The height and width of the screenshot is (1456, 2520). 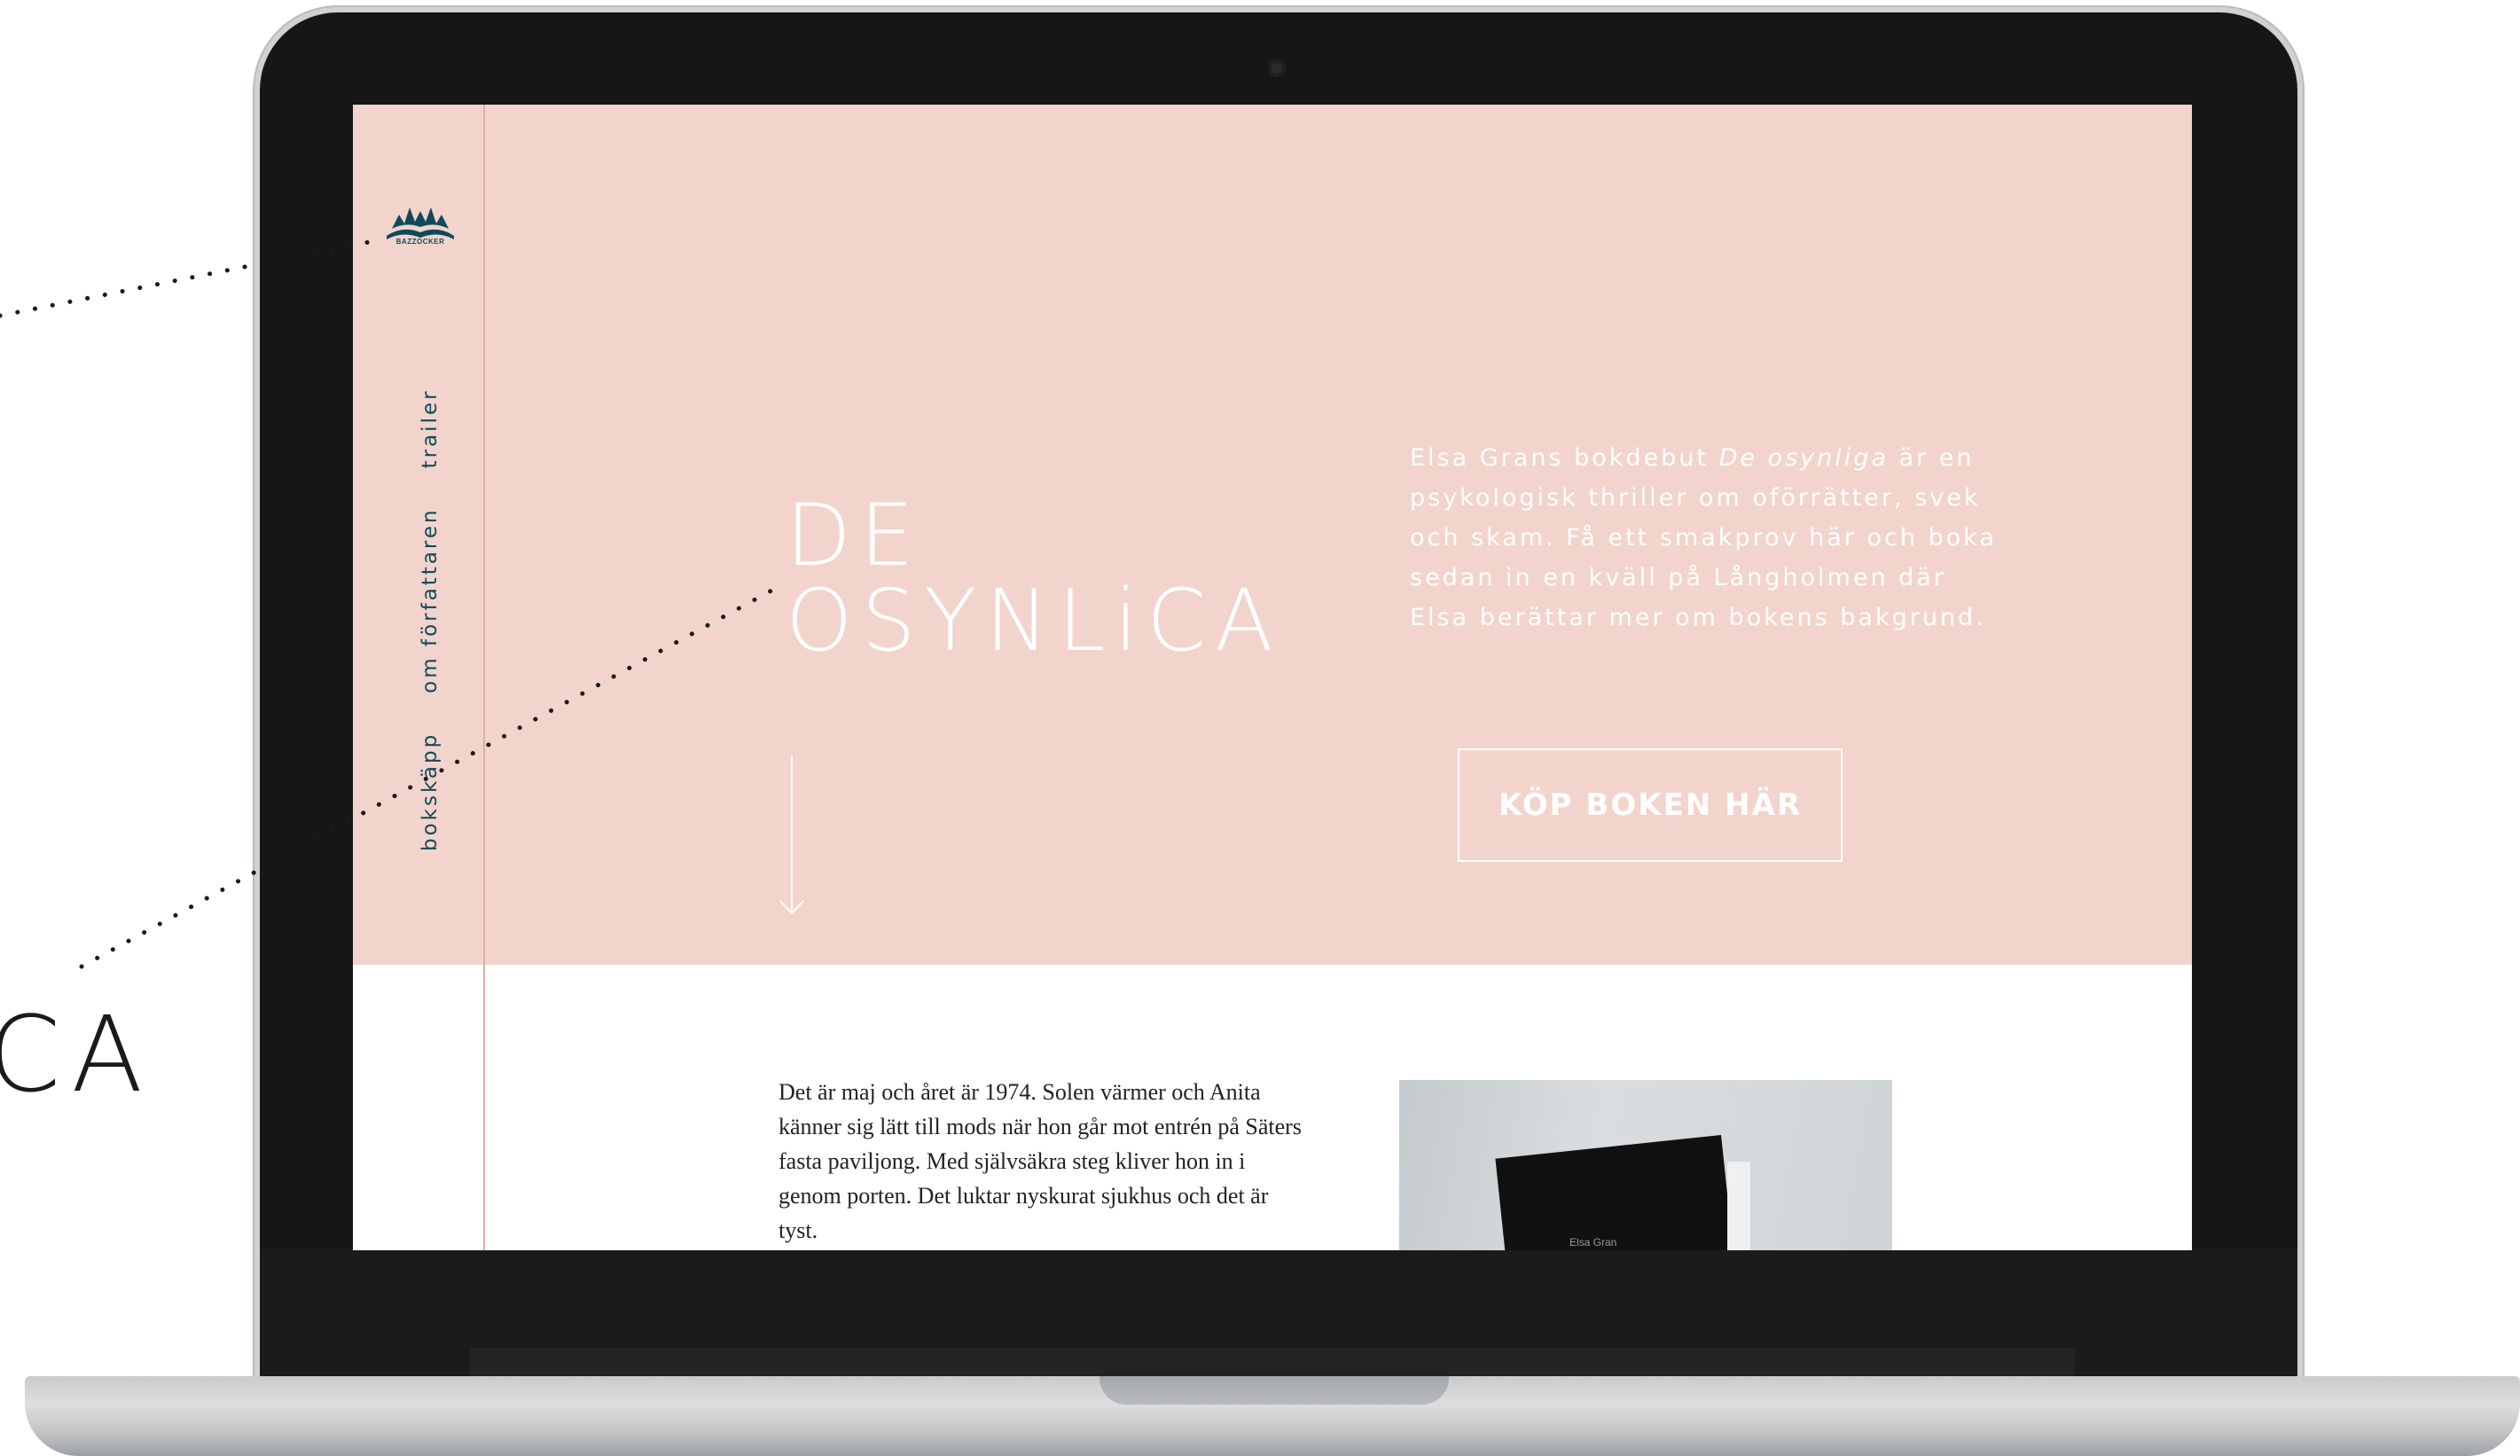 I want to click on nav-bokskapp: bokskäpp, so click(x=430, y=791).